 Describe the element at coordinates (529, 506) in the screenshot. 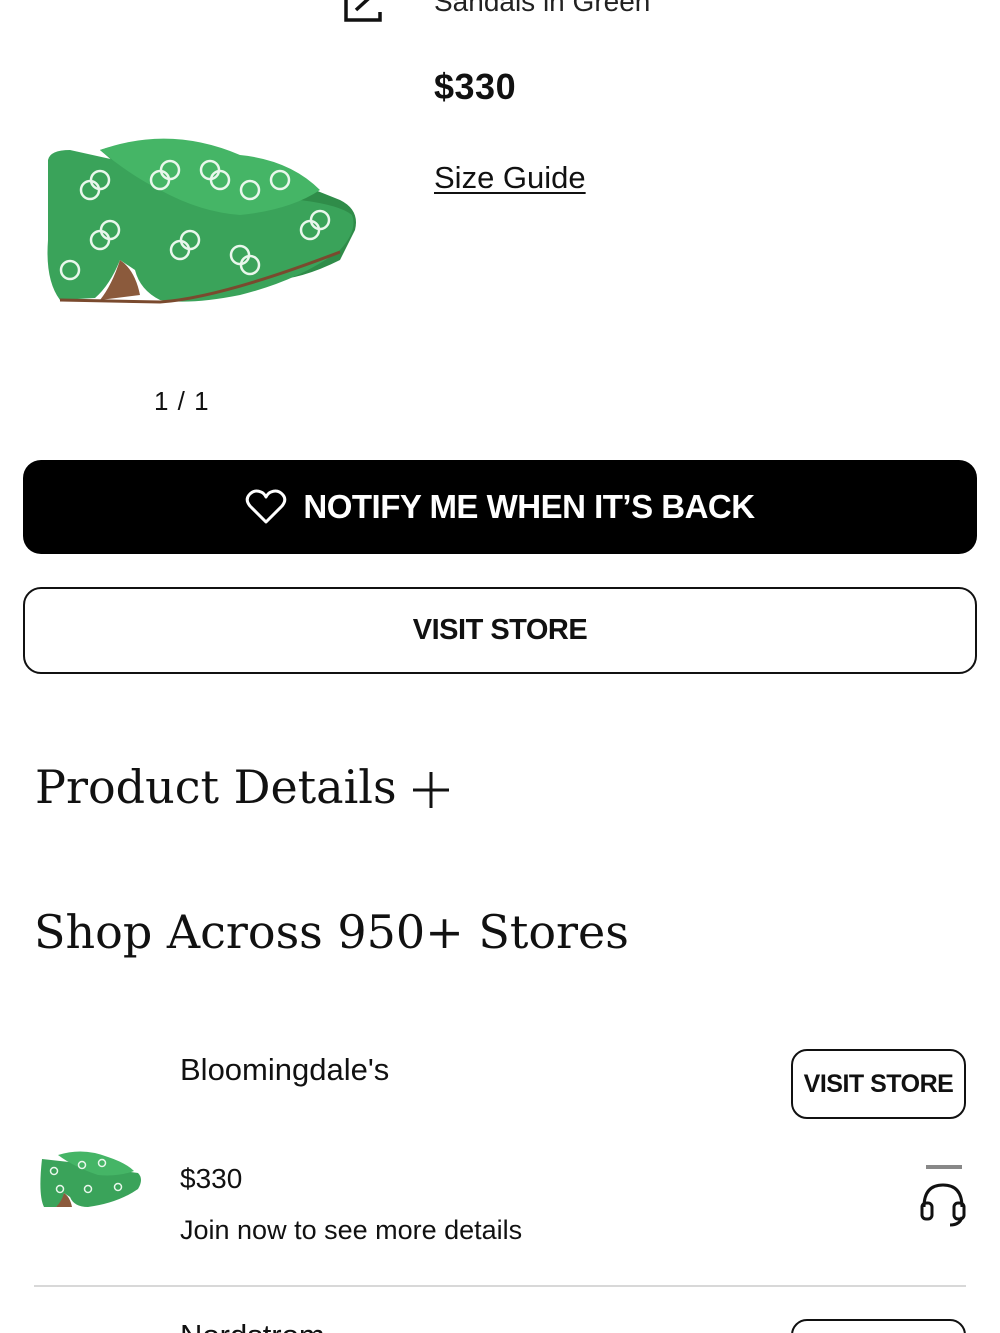

I see `notify-me-label: NOTIFY ME WHEN IT’S BACK` at that location.